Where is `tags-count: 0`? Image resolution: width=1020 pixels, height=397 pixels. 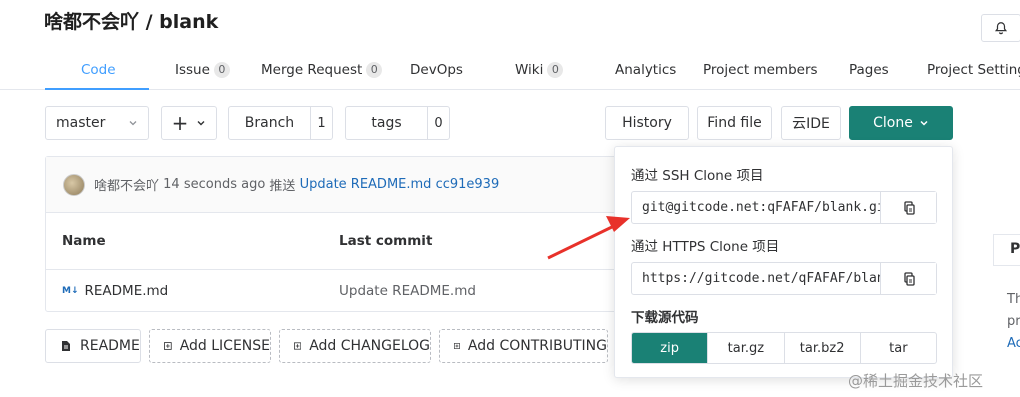
tags-count: 0 is located at coordinates (438, 123).